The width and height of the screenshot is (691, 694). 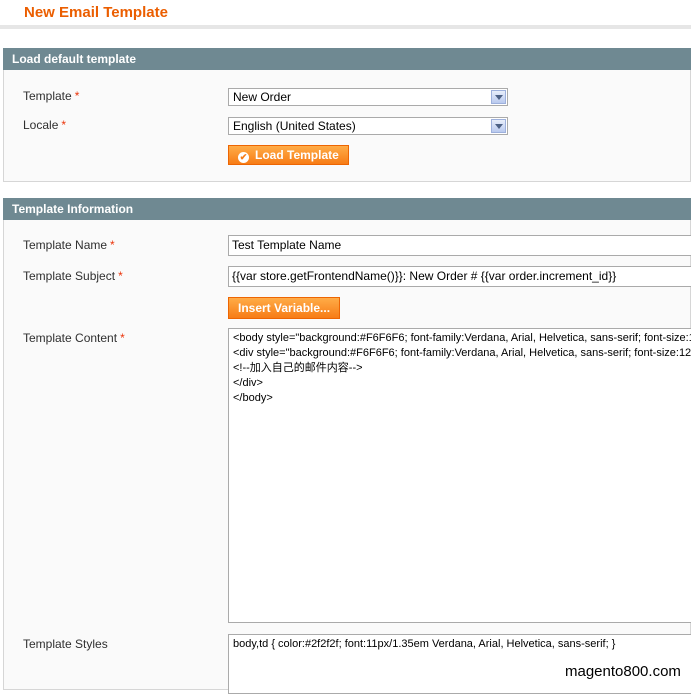 I want to click on template-subject-label: Template Subject *, so click(x=73, y=276).